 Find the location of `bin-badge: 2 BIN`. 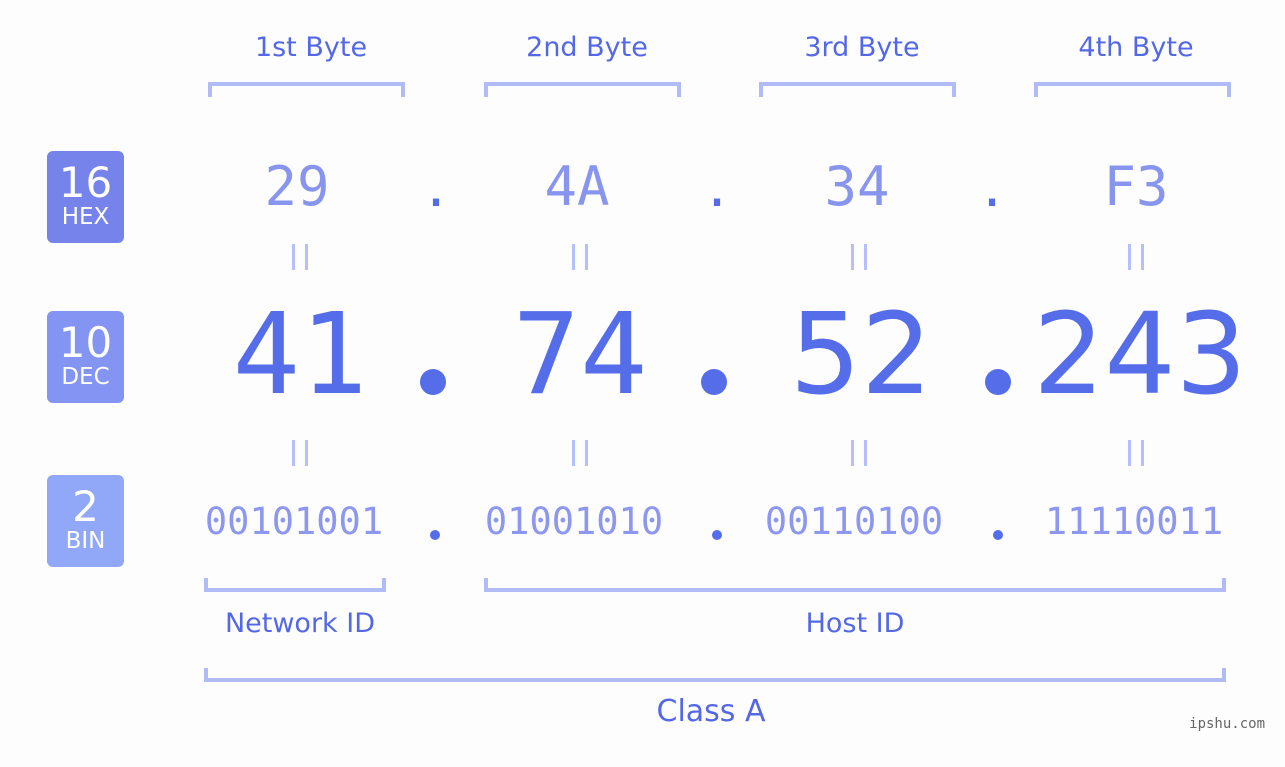

bin-badge: 2 BIN is located at coordinates (85, 521).